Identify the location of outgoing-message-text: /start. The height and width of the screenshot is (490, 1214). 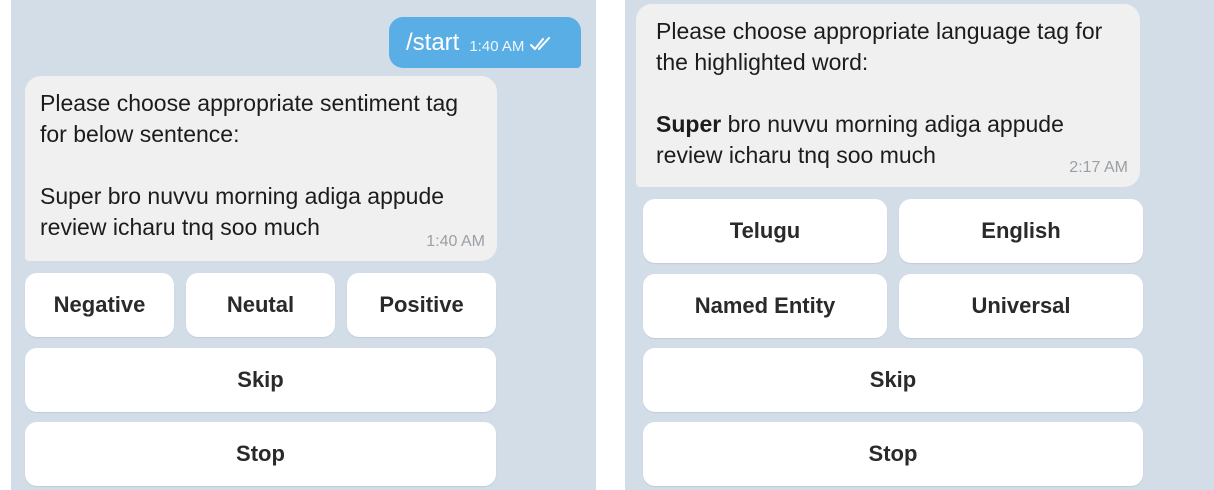
(433, 42).